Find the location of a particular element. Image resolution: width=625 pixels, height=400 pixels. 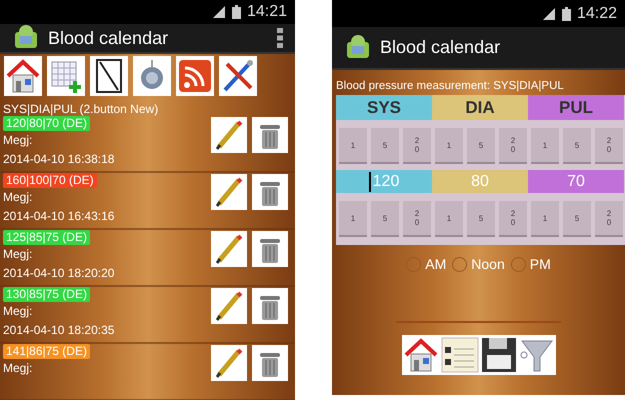

reading-badge: 141|86|75 (DE) is located at coordinates (46, 351).